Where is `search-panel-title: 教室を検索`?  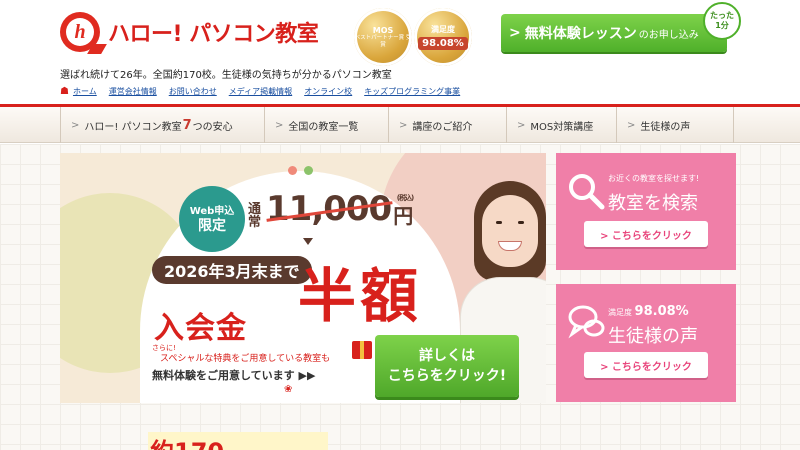
search-panel-title: 教室を検索 is located at coordinates (653, 203).